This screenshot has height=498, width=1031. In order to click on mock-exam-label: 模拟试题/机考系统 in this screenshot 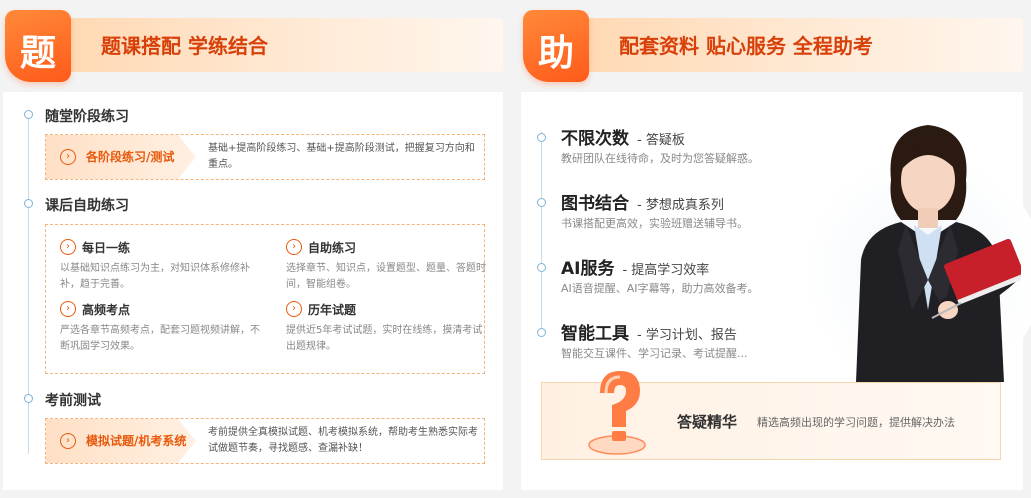, I will do `click(136, 441)`.